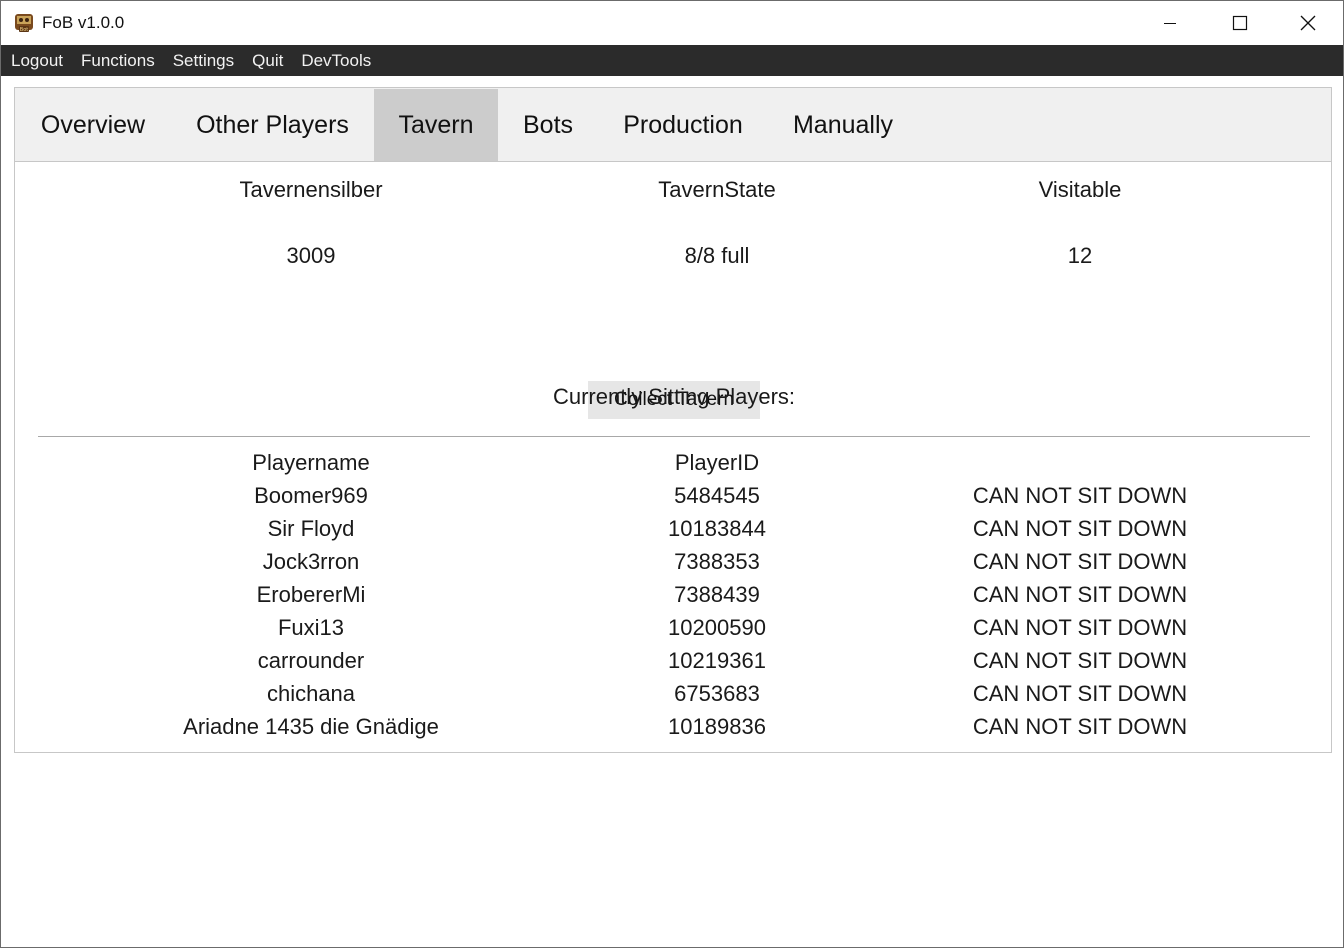  Describe the element at coordinates (843, 125) in the screenshot. I see `tab-manually: Manually` at that location.